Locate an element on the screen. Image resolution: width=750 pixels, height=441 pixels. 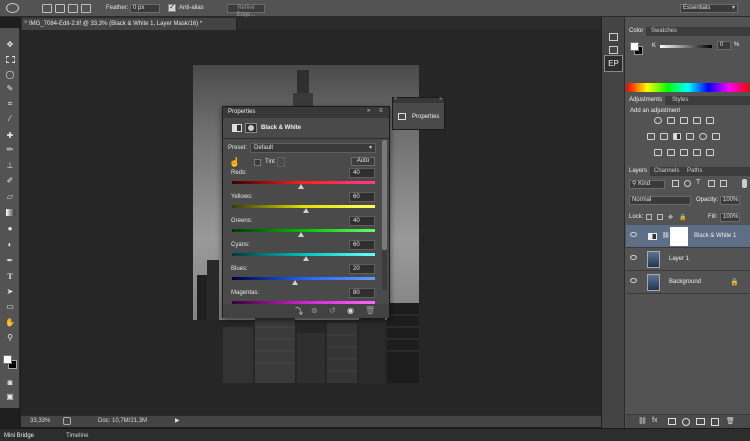
k-slider-track is located at coordinates (686, 46).